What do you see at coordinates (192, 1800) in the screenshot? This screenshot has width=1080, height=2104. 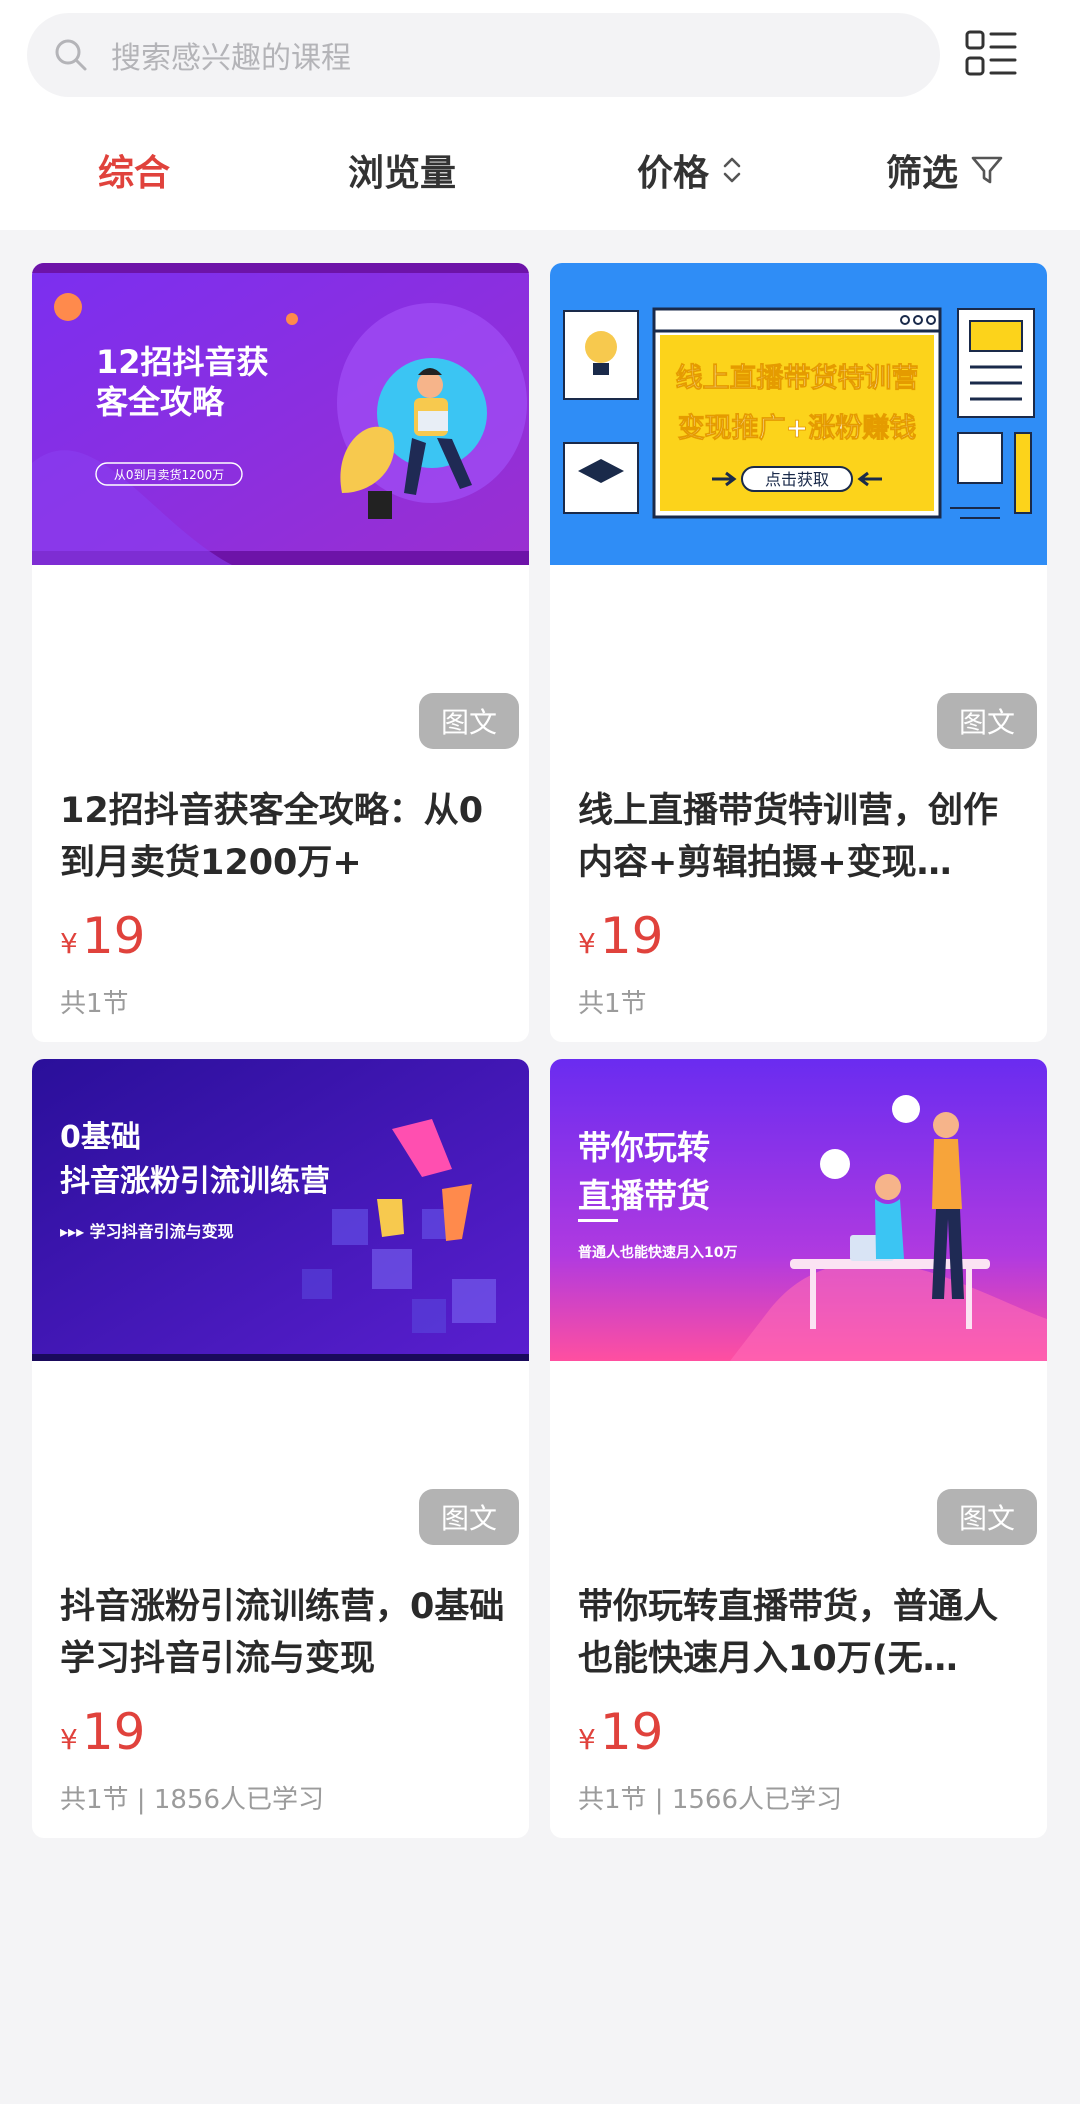 I see `course-meta: 共1节 | 1856人已学习` at bounding box center [192, 1800].